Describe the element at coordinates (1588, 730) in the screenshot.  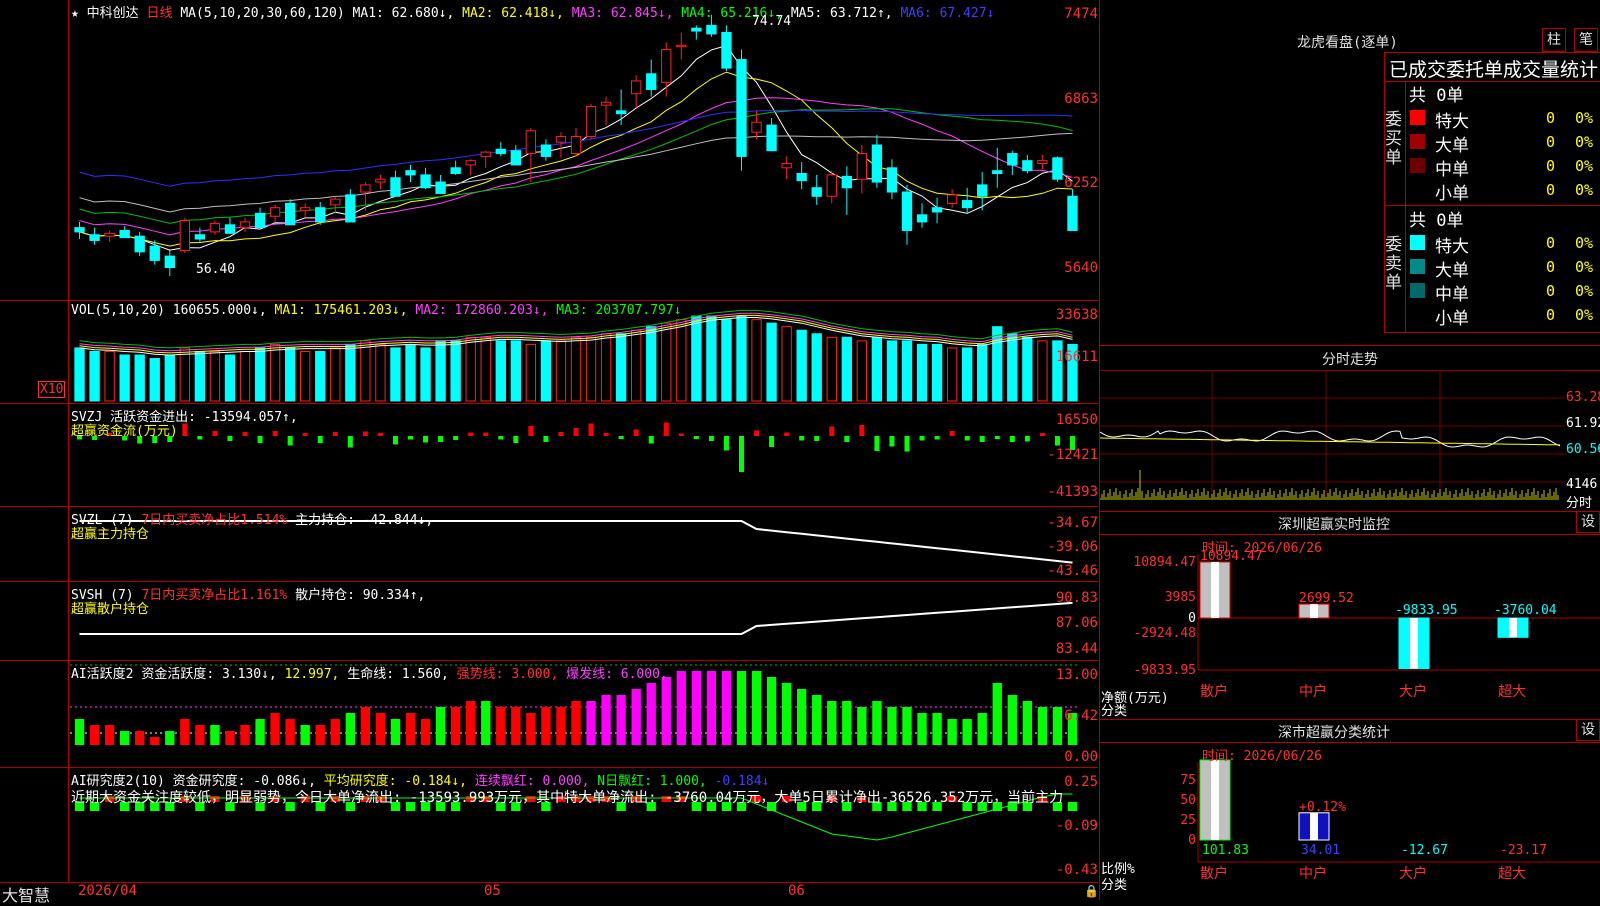
I see `classify-settings-button: 设` at that location.